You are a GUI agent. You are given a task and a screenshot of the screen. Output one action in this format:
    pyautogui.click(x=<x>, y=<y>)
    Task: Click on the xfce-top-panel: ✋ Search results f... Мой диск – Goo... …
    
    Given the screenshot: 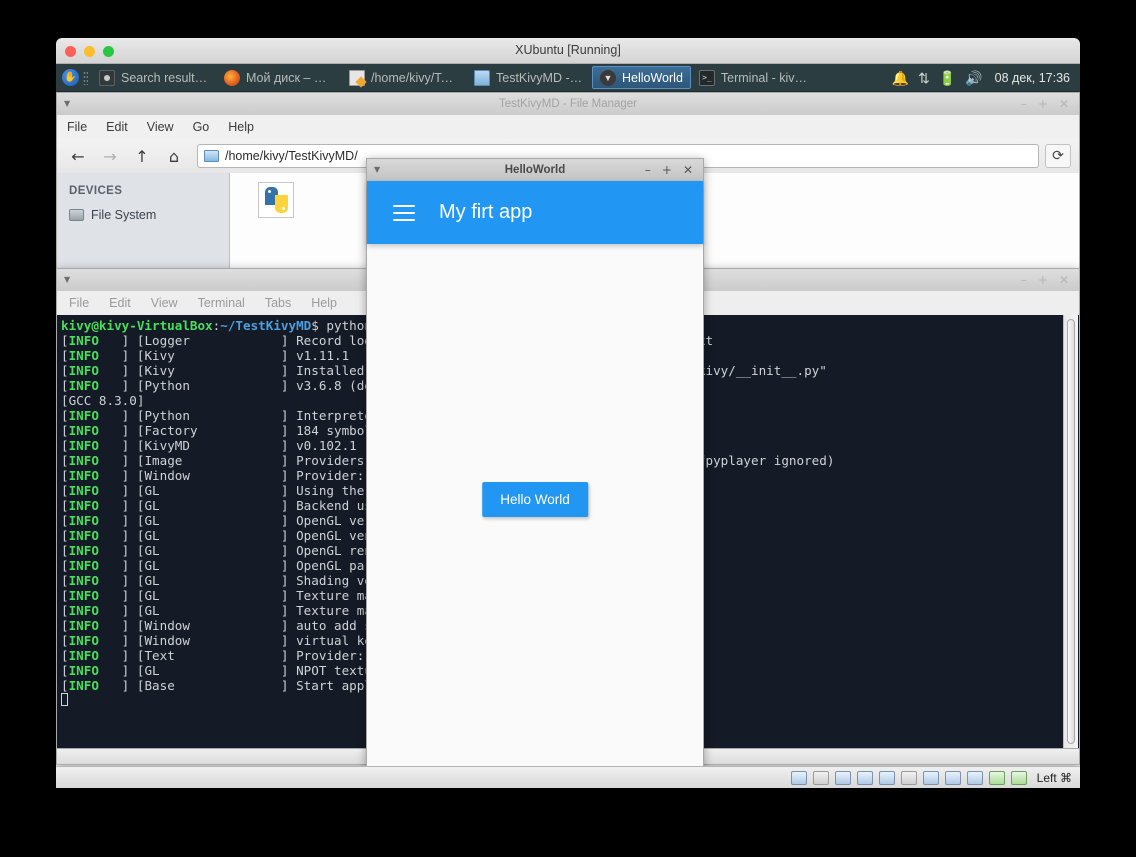 What is the action you would take?
    pyautogui.click(x=568, y=78)
    